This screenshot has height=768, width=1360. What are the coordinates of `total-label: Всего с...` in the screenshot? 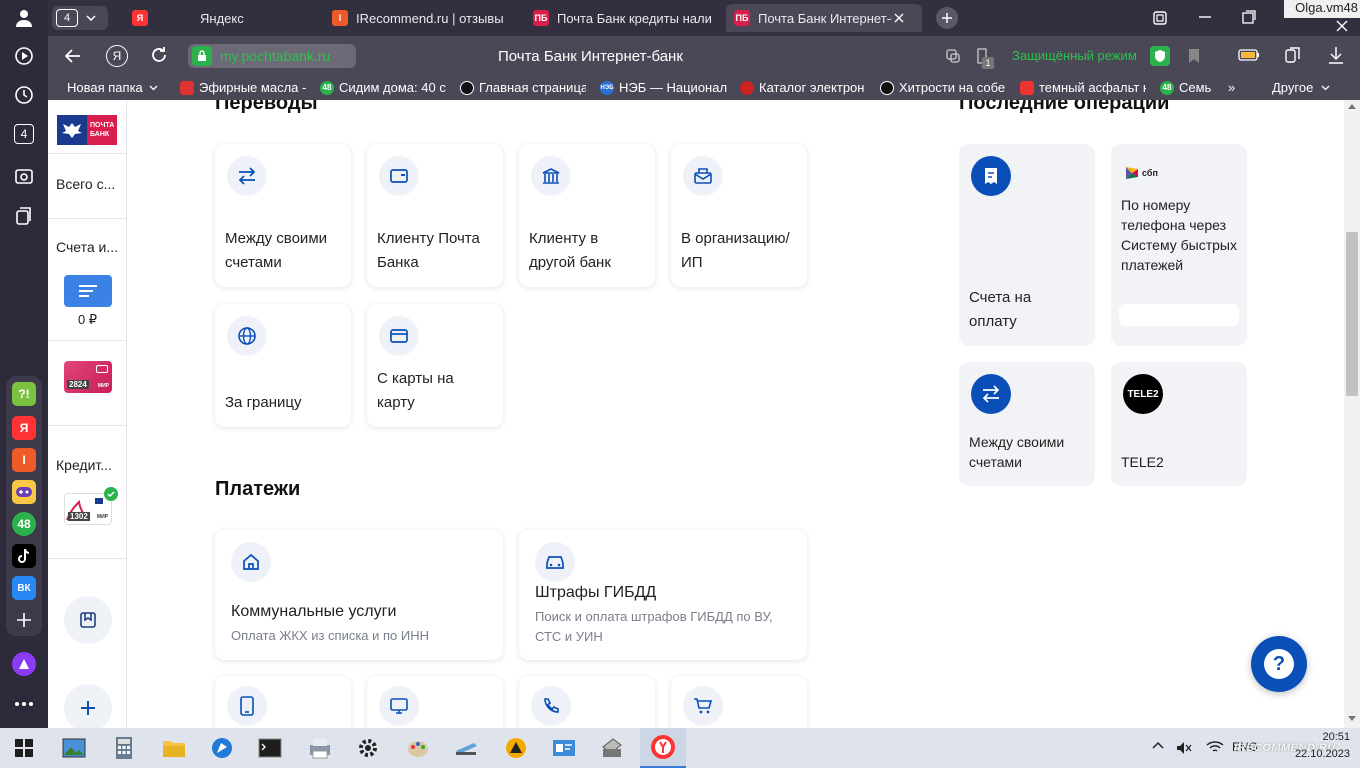 It's located at (85, 184).